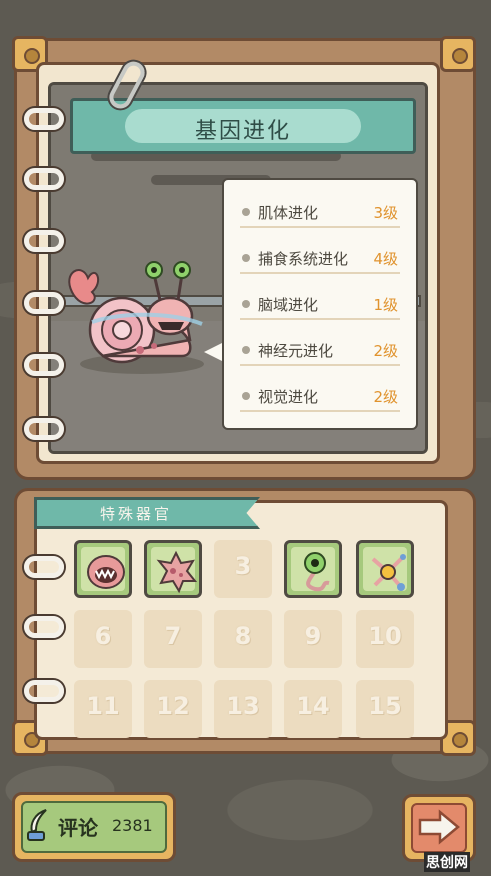  I want to click on organ-slot-9: 9, so click(313, 639).